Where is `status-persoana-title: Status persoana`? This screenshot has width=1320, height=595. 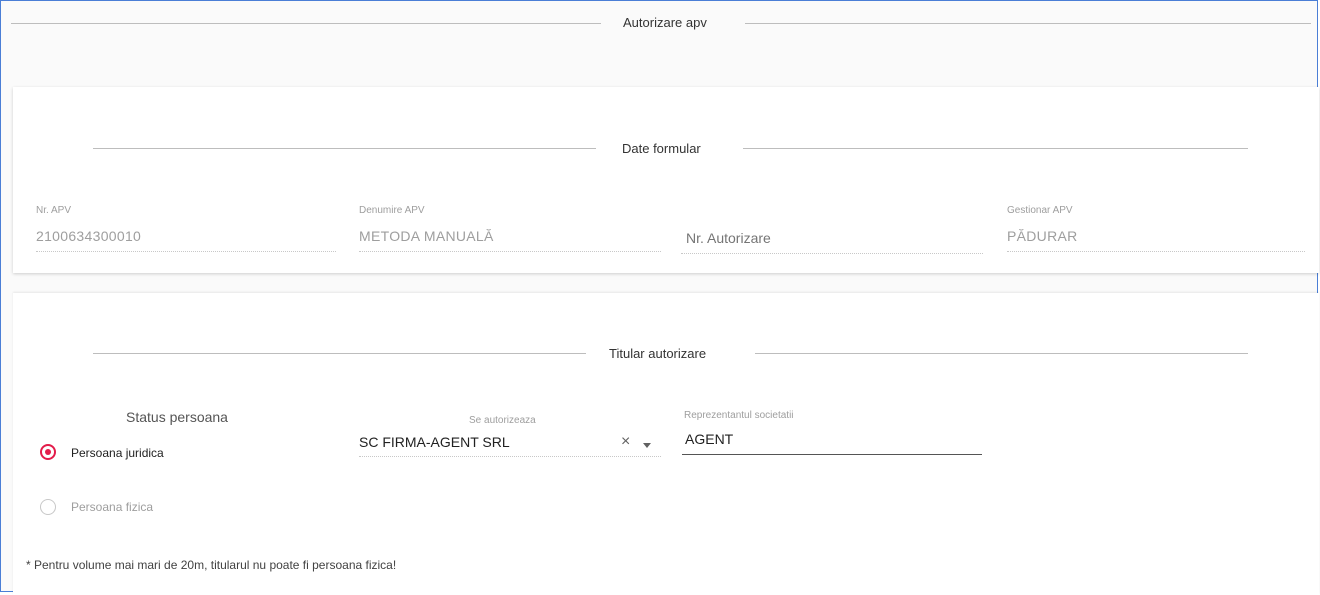
status-persoana-title: Status persoana is located at coordinates (177, 417).